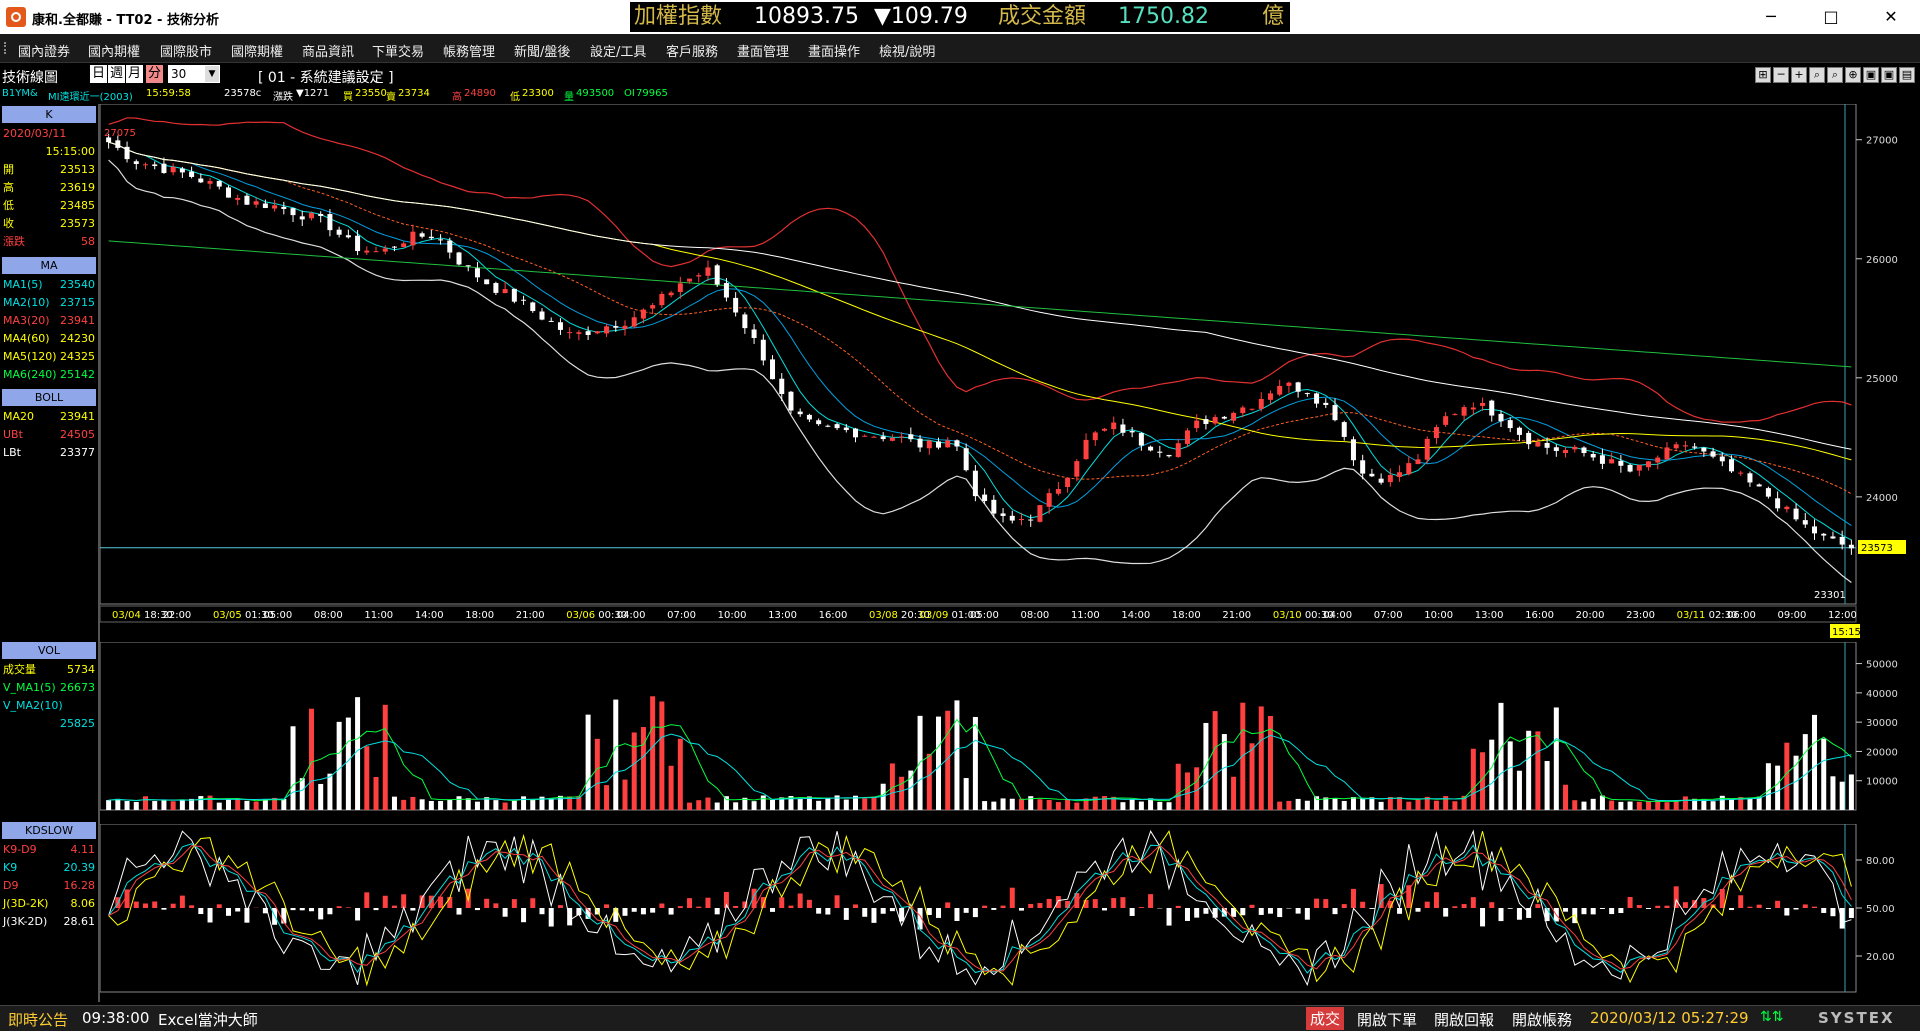  Describe the element at coordinates (631, 615) in the screenshot. I see `time-hour-label: 04:00` at that location.